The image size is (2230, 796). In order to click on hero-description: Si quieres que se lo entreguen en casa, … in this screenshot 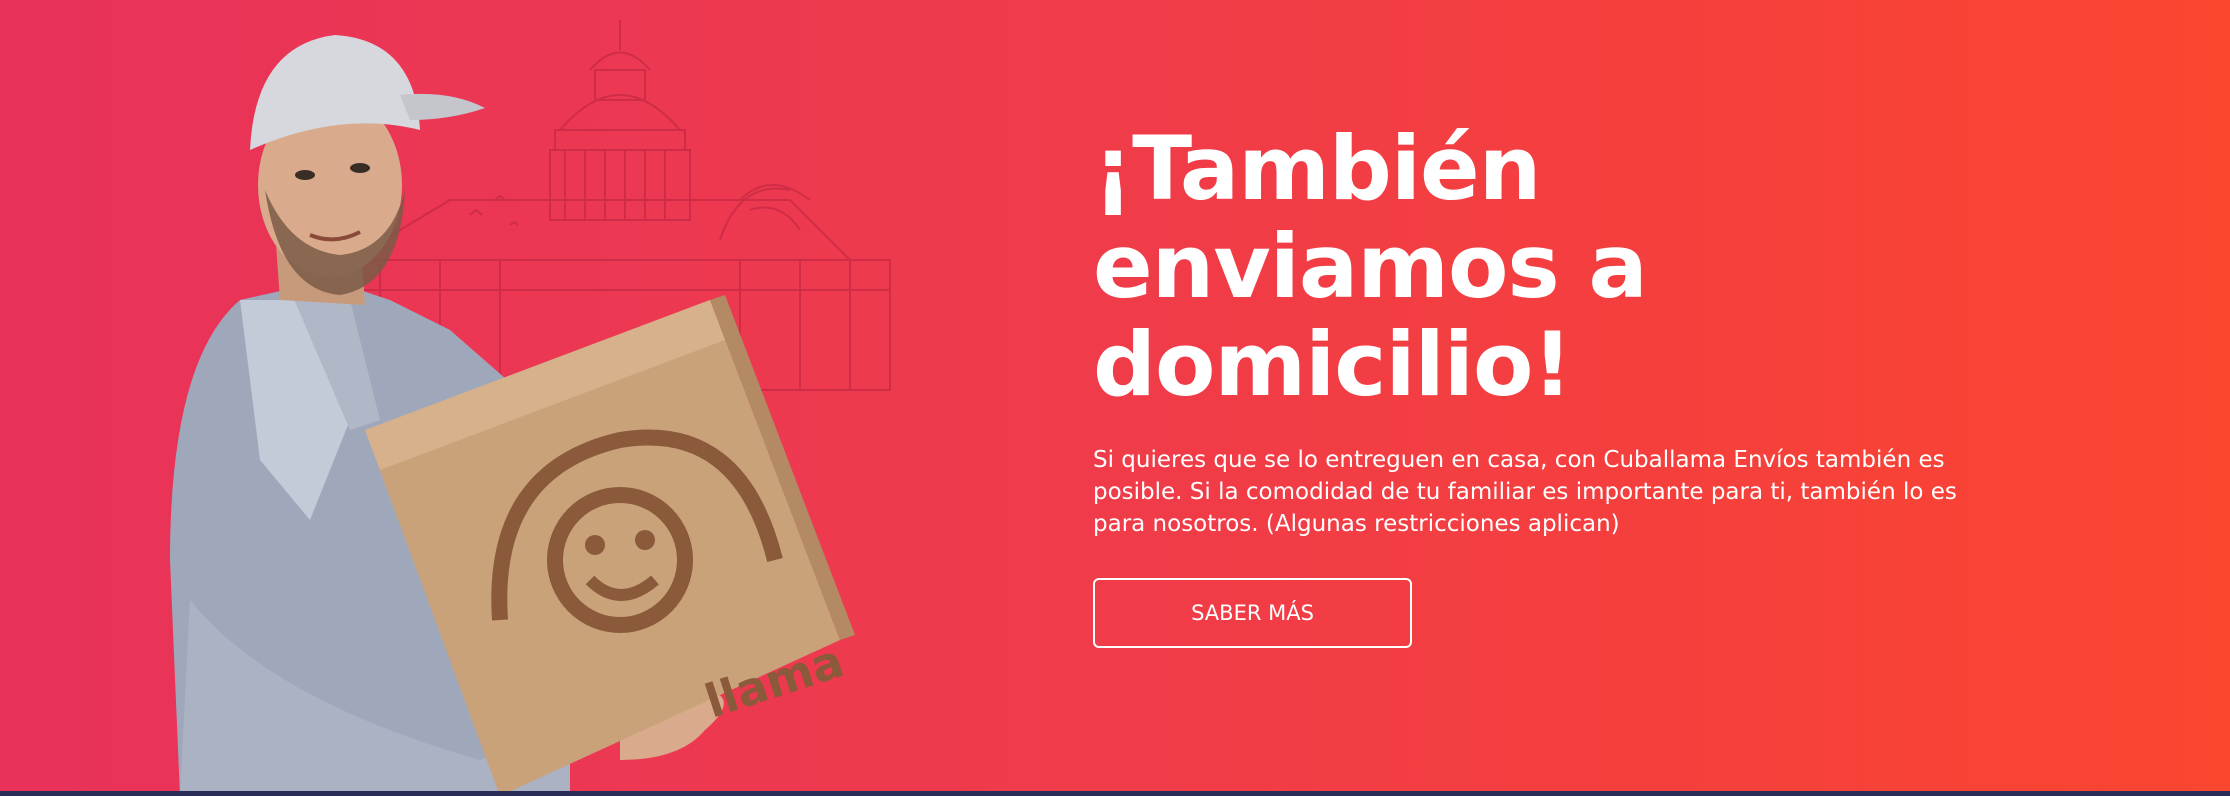, I will do `click(1525, 492)`.